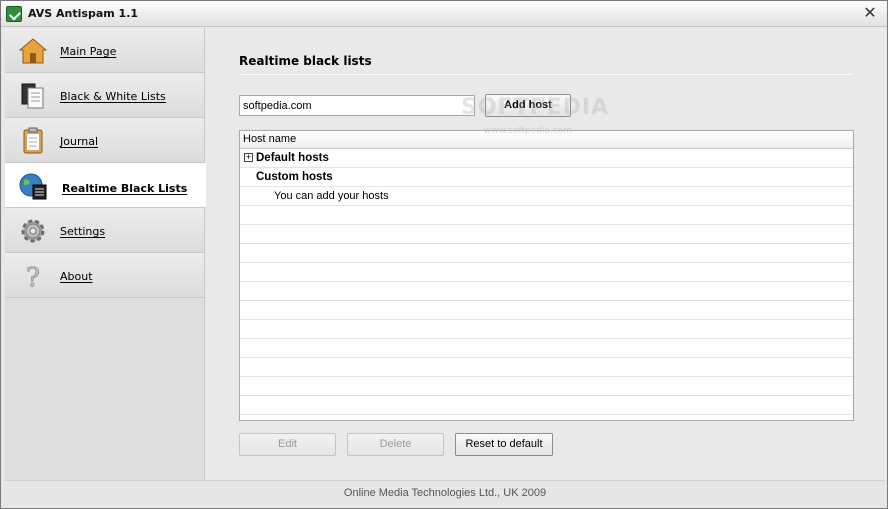 Image resolution: width=888 pixels, height=509 pixels. What do you see at coordinates (14, 14) in the screenshot?
I see `app-logo-icon` at bounding box center [14, 14].